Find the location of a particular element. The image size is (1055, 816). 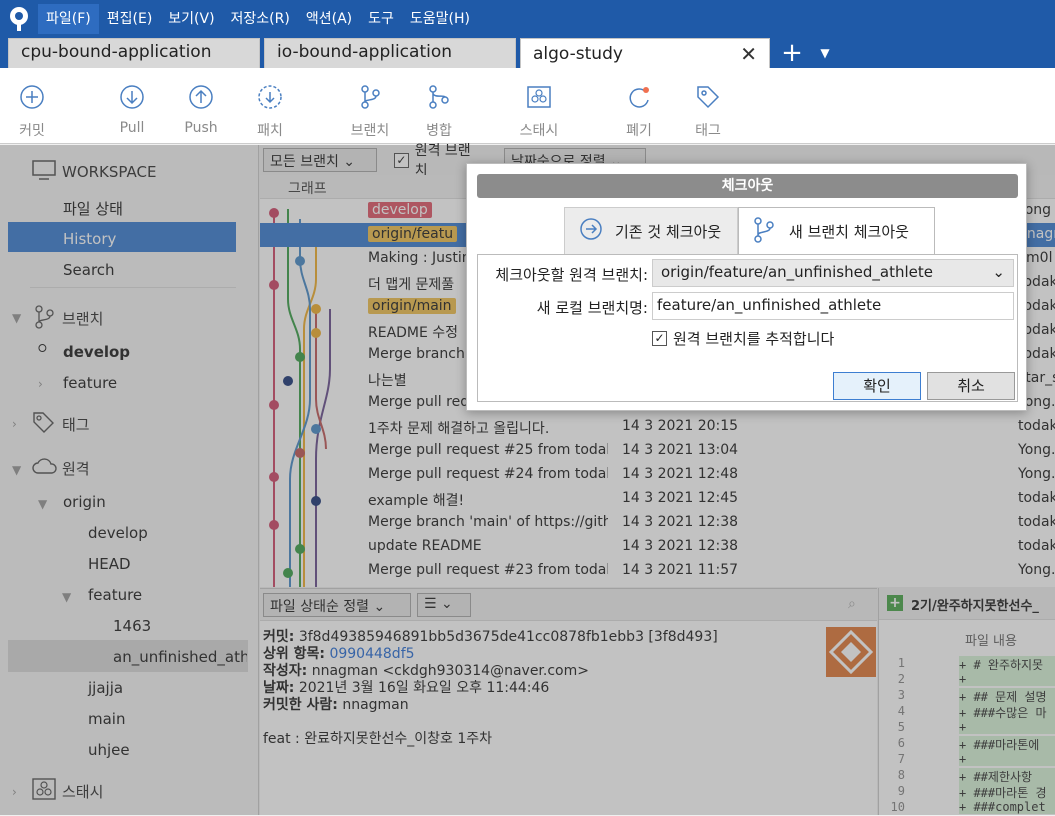

merge-button: 병합 is located at coordinates (439, 110).